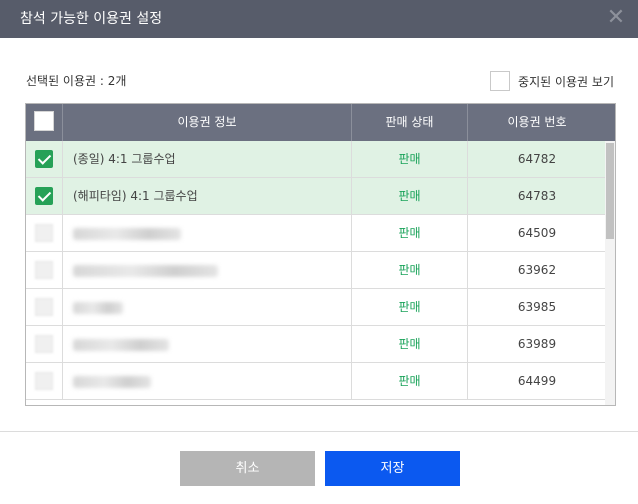 This screenshot has width=638, height=504. Describe the element at coordinates (319, 19) in the screenshot. I see `modal-header: 참석 가능한 이용권 설정 ✕` at that location.